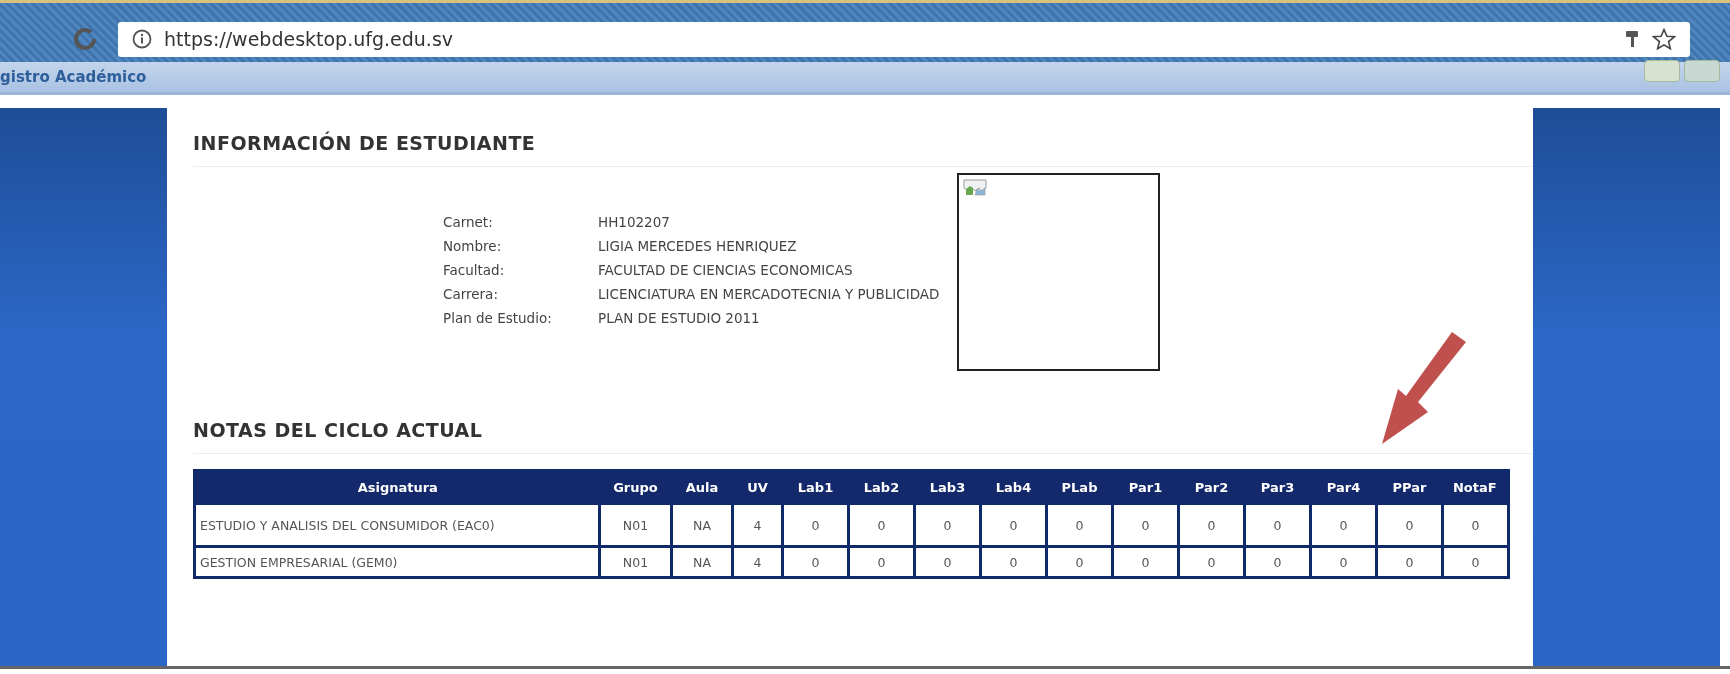  I want to click on field-label: Plan de Estudio:, so click(498, 318).